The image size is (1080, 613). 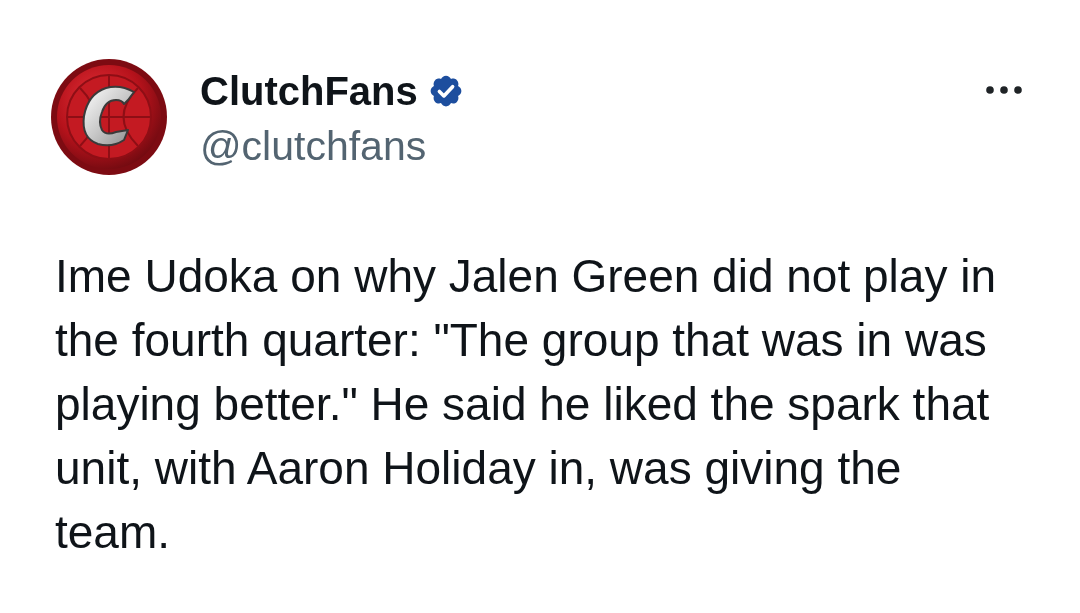 I want to click on author-handle: @clutchfans, so click(x=313, y=146).